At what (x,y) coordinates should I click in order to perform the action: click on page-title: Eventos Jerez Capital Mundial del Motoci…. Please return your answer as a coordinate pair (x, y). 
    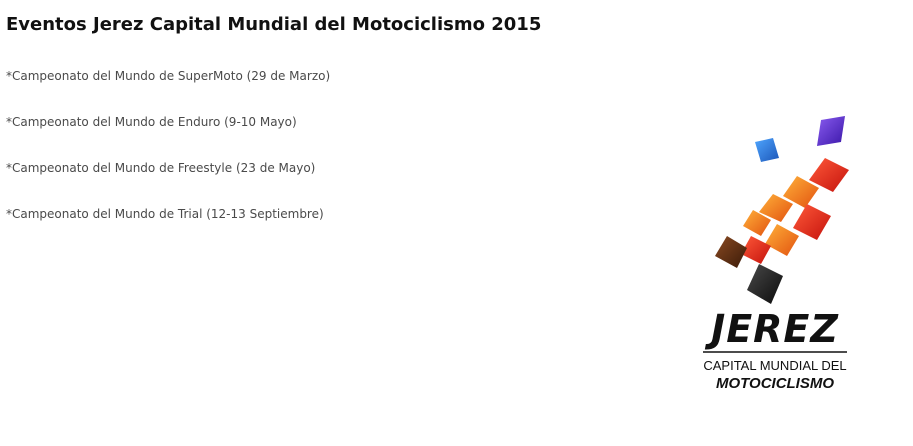
    Looking at the image, I should click on (274, 24).